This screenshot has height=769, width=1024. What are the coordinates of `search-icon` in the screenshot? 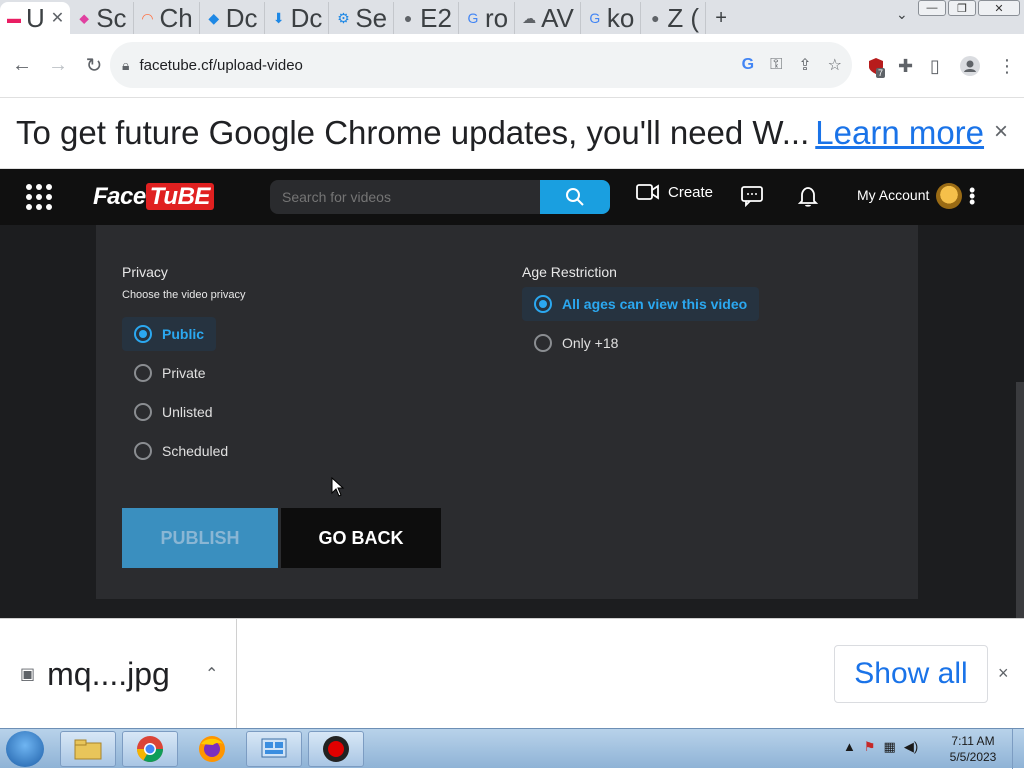 It's located at (575, 197).